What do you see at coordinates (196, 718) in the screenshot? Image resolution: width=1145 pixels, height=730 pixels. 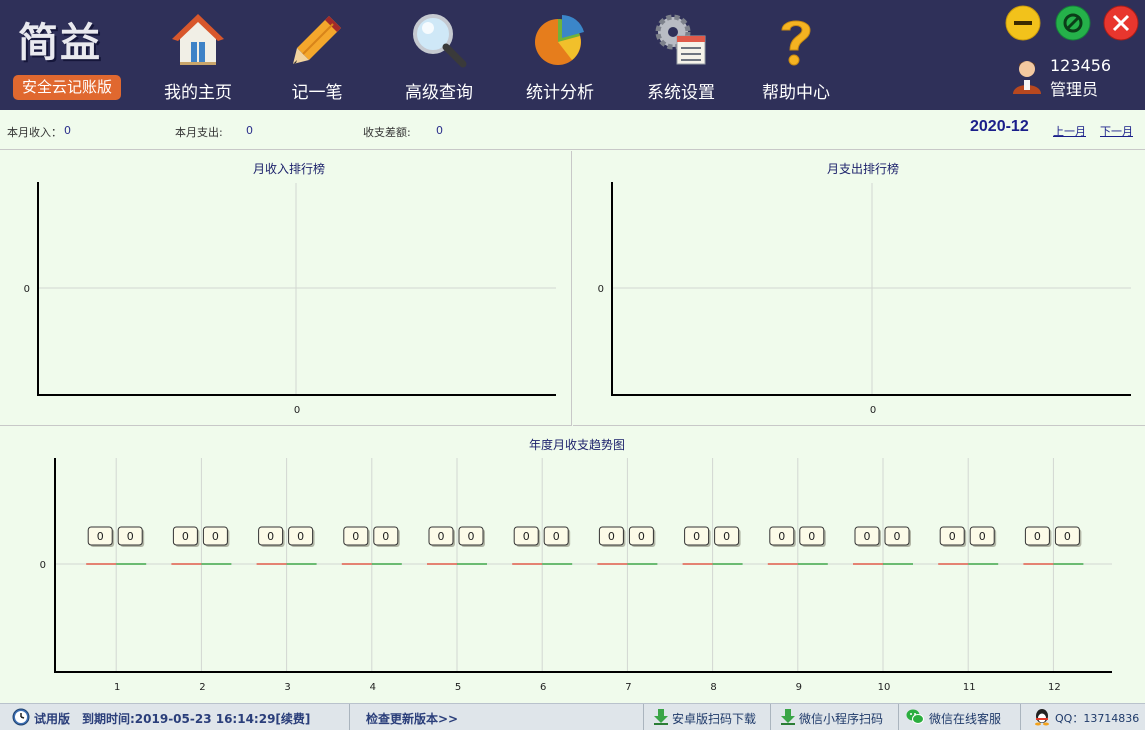 I see `expiry-renew-link: 到期时间:2019-05-23 16:14:29[续费]` at bounding box center [196, 718].